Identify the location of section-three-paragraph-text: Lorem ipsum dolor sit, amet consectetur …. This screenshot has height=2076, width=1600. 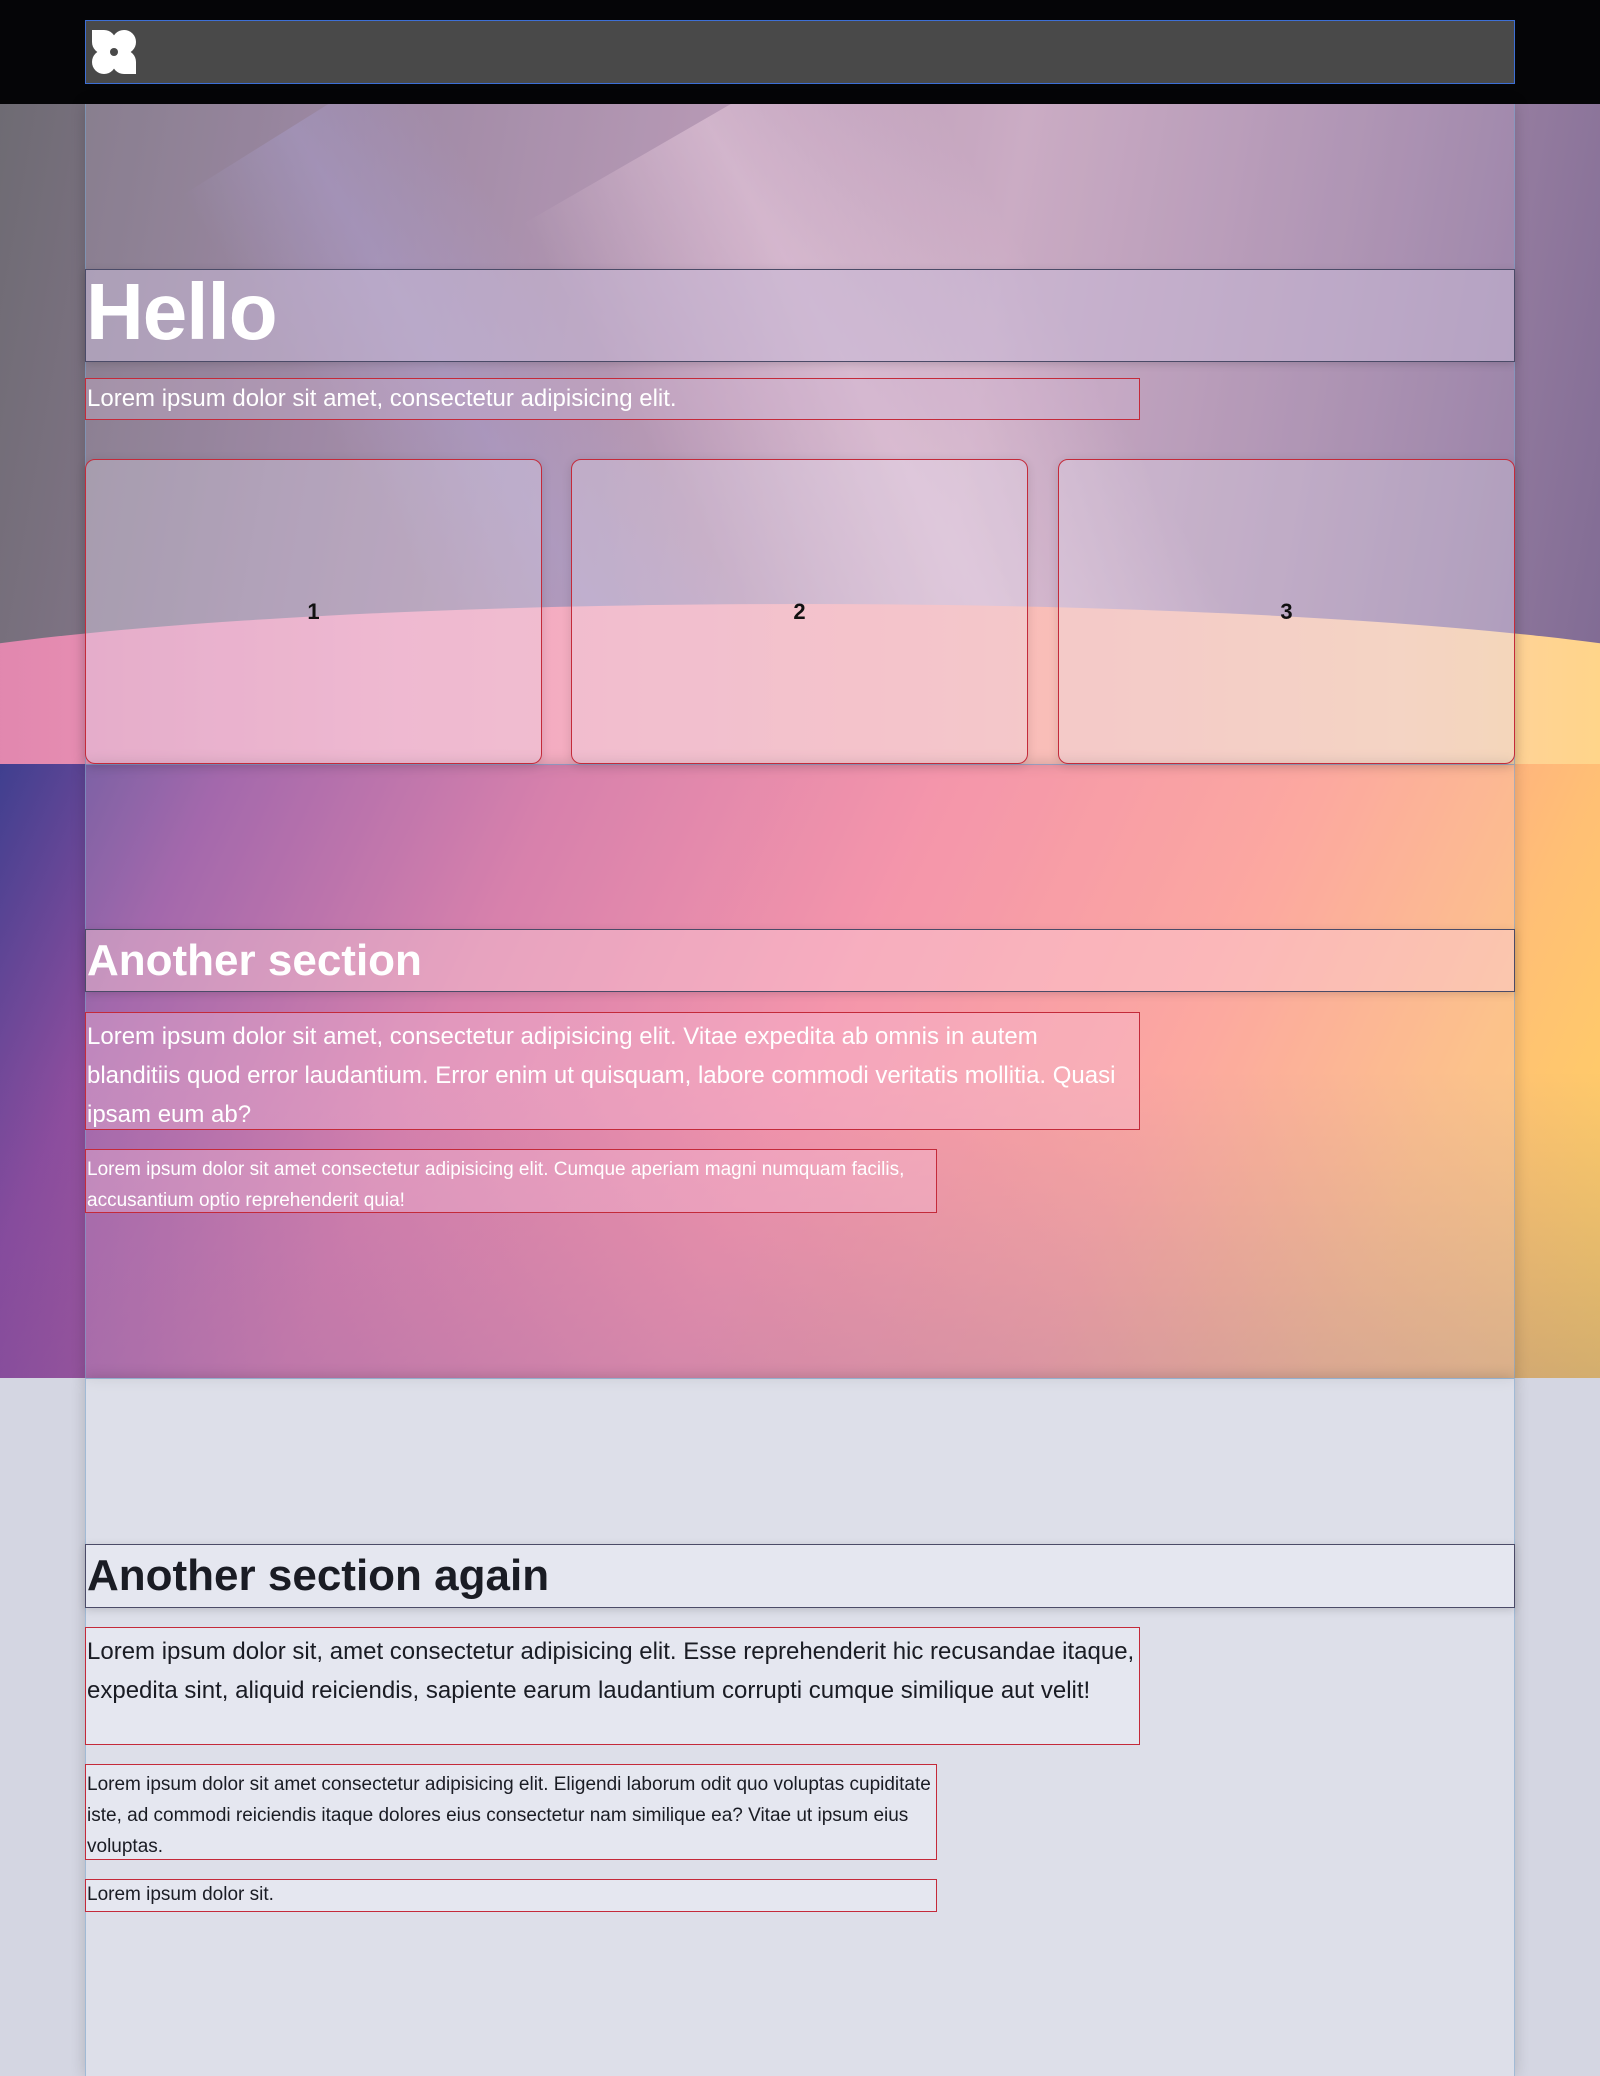
(611, 1671).